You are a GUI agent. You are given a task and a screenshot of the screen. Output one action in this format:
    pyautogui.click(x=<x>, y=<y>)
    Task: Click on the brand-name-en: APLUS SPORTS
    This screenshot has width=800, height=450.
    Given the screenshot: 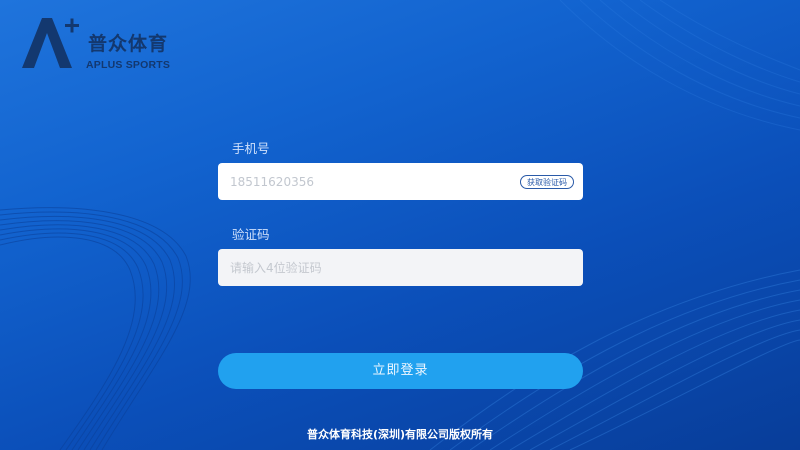 What is the action you would take?
    pyautogui.click(x=128, y=65)
    